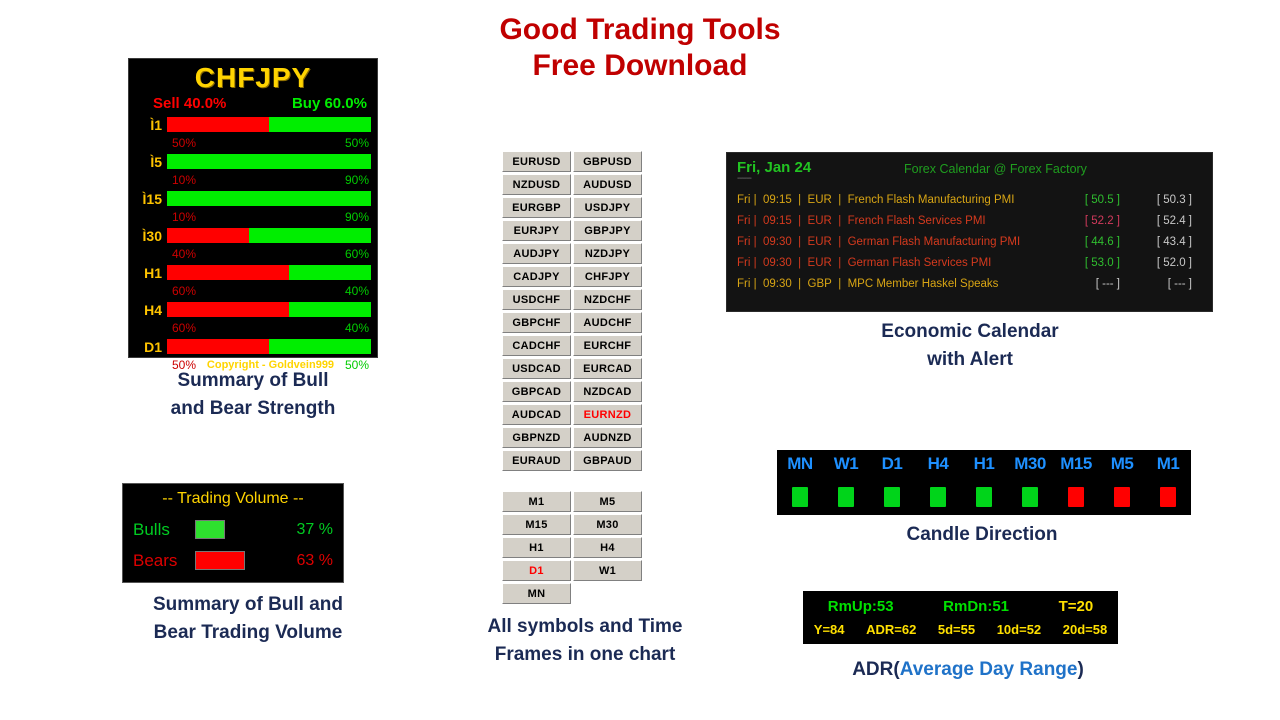 The height and width of the screenshot is (720, 1280). Describe the element at coordinates (536, 391) in the screenshot. I see `grid-cell-gbpcad: GBPCAD` at that location.